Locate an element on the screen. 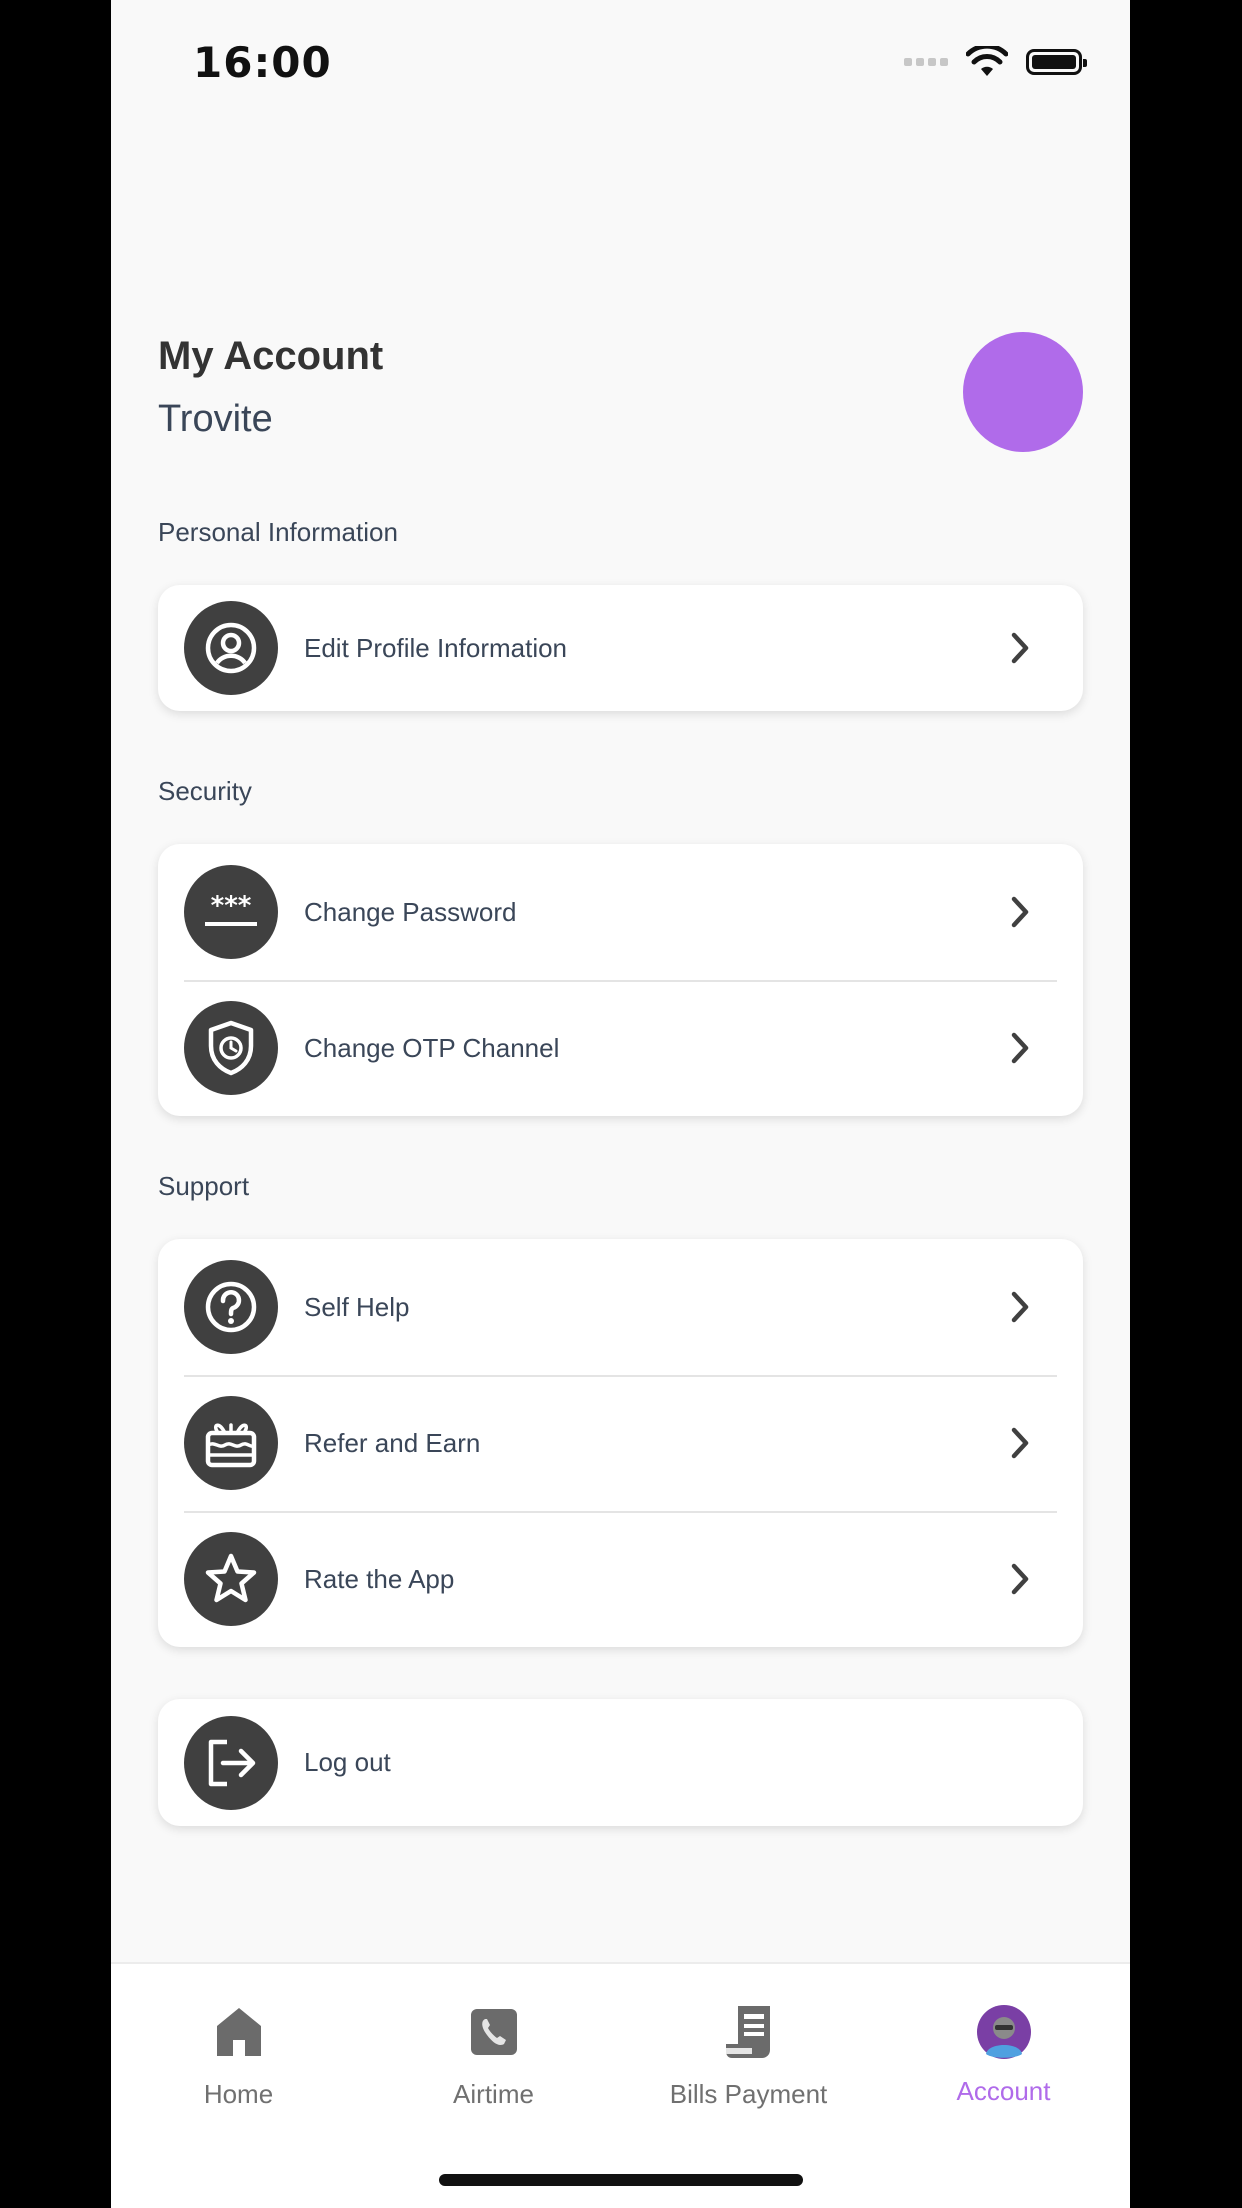  question-icon is located at coordinates (231, 1307).